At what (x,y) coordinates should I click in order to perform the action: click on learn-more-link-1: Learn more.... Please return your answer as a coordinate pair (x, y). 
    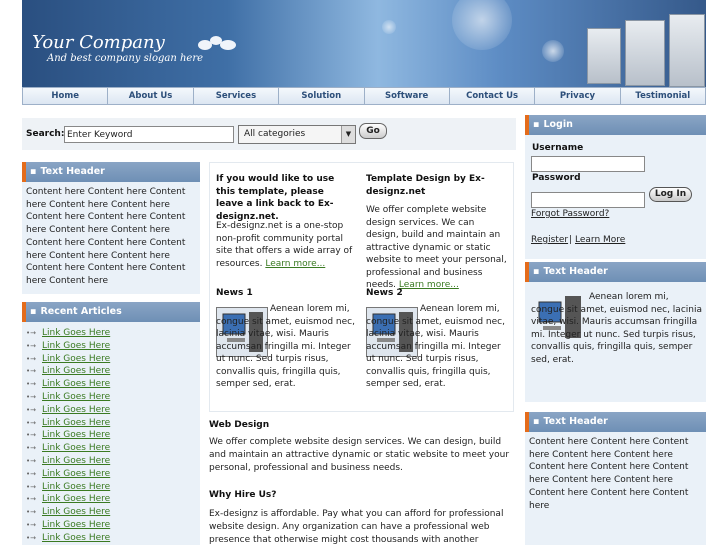
    Looking at the image, I should click on (295, 264).